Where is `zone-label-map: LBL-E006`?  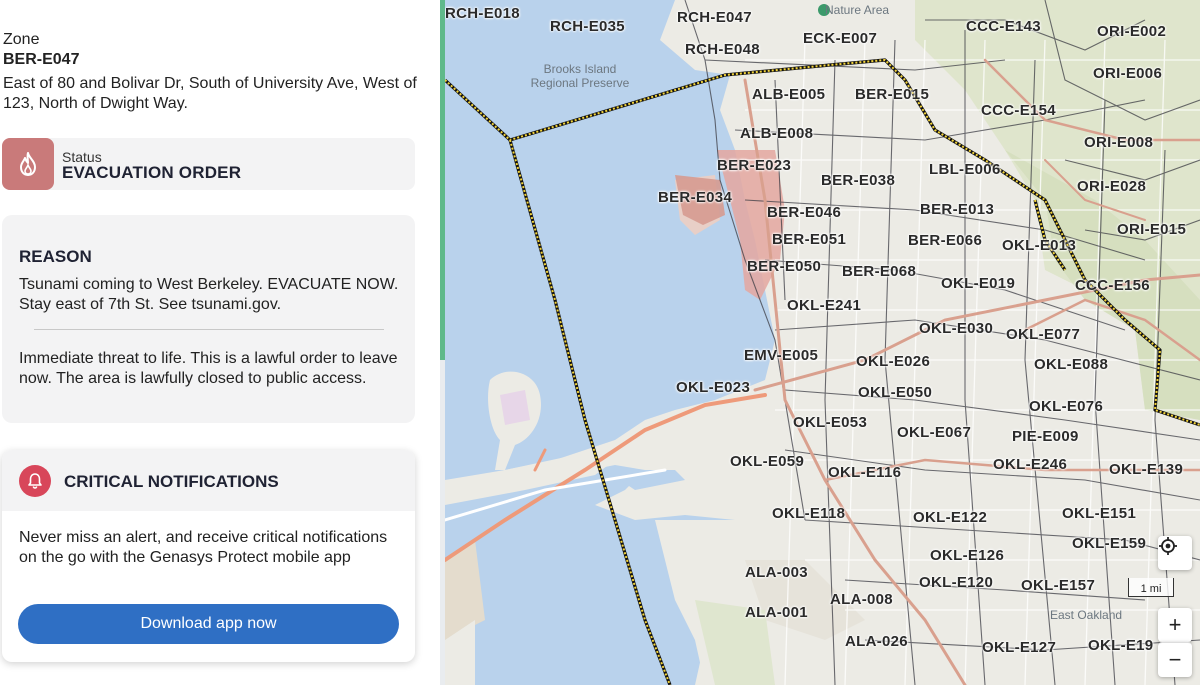 zone-label-map: LBL-E006 is located at coordinates (965, 169).